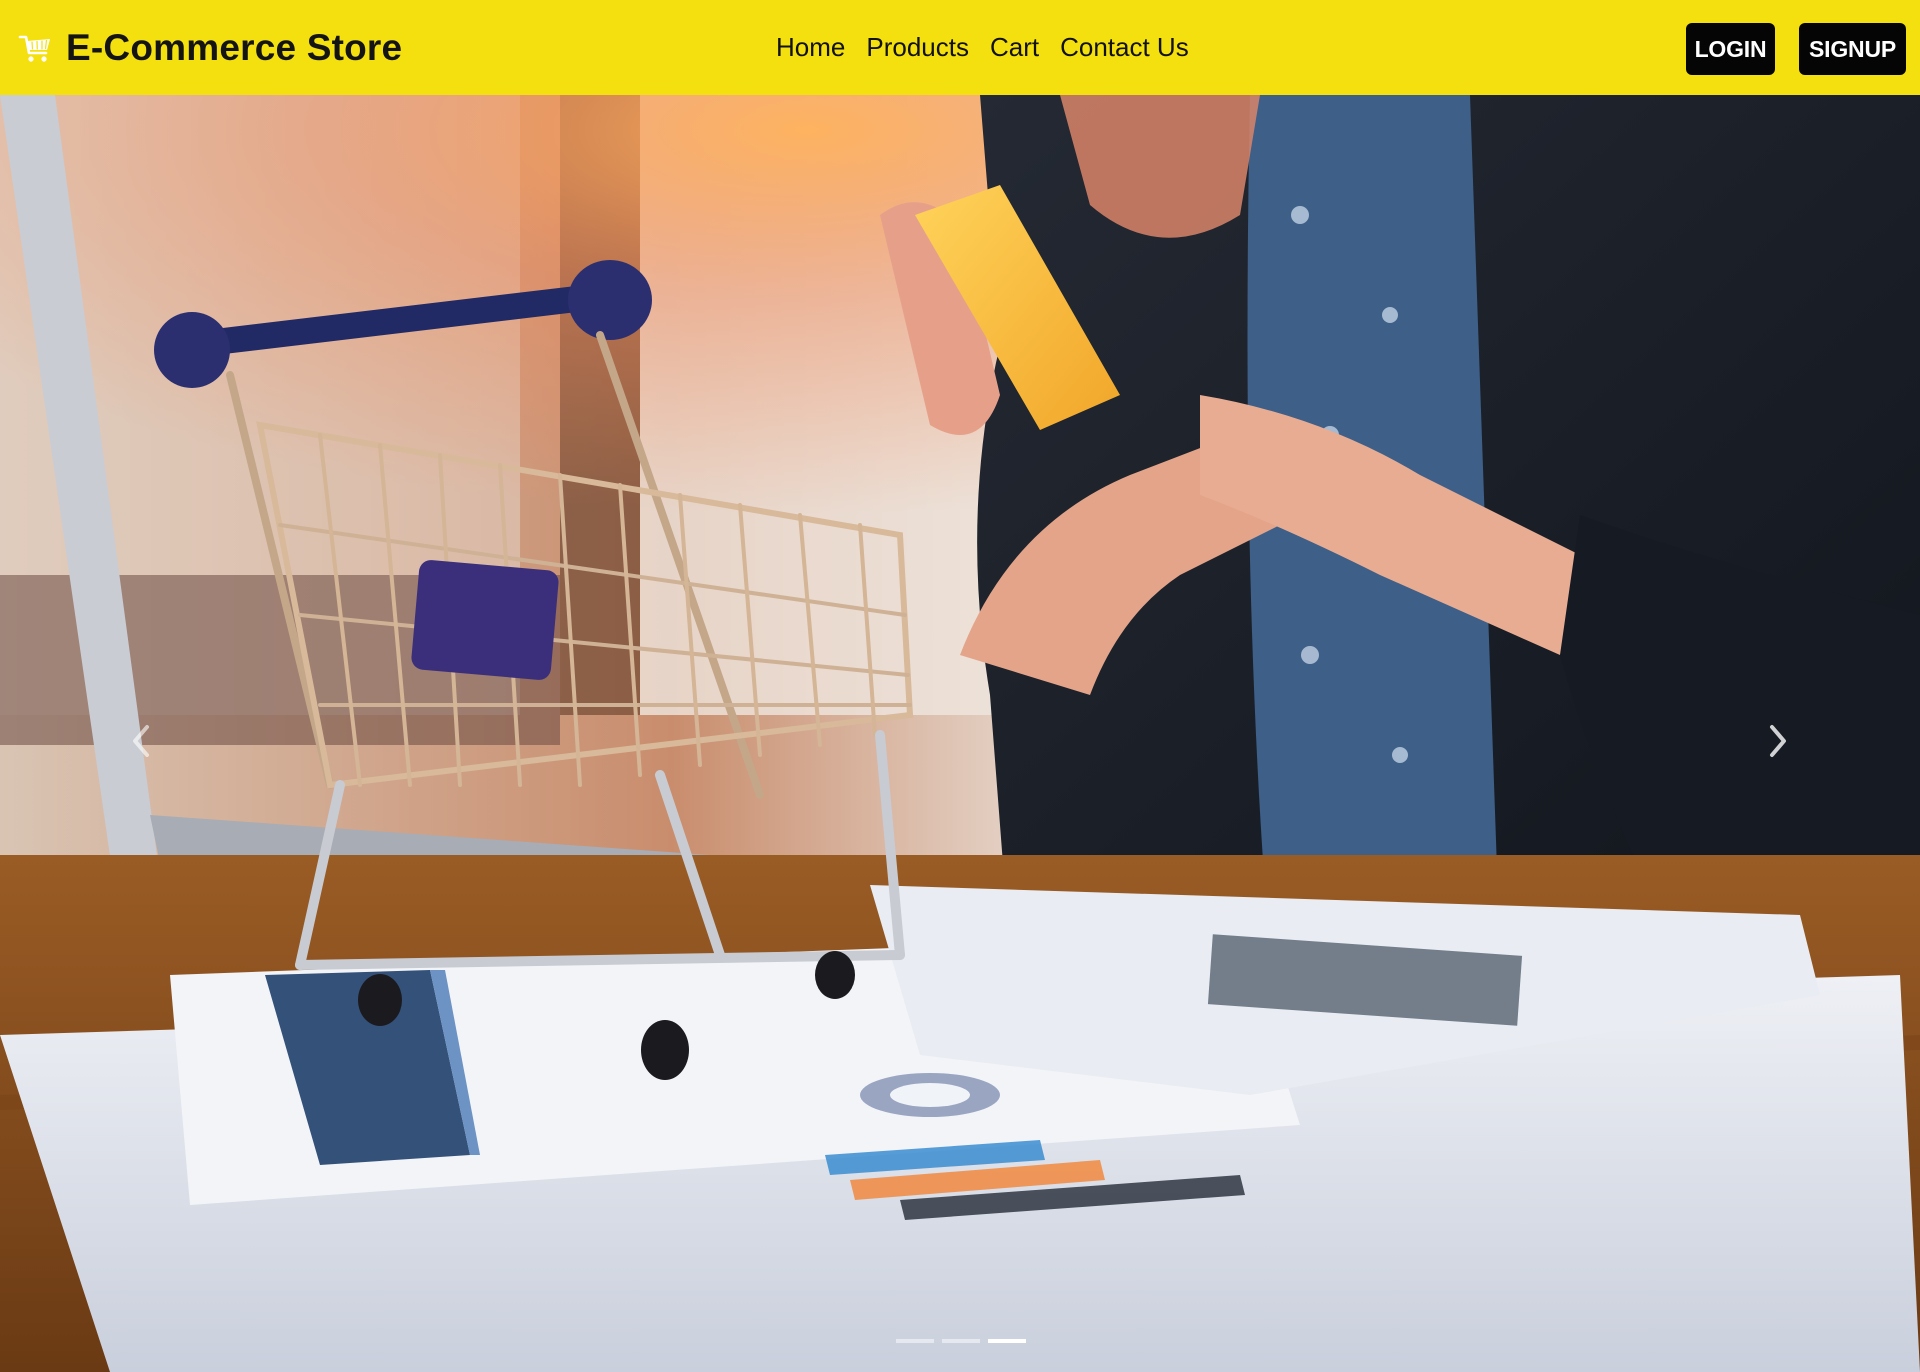 The width and height of the screenshot is (1920, 1372). I want to click on signup-button: SIGNUP, so click(1852, 49).